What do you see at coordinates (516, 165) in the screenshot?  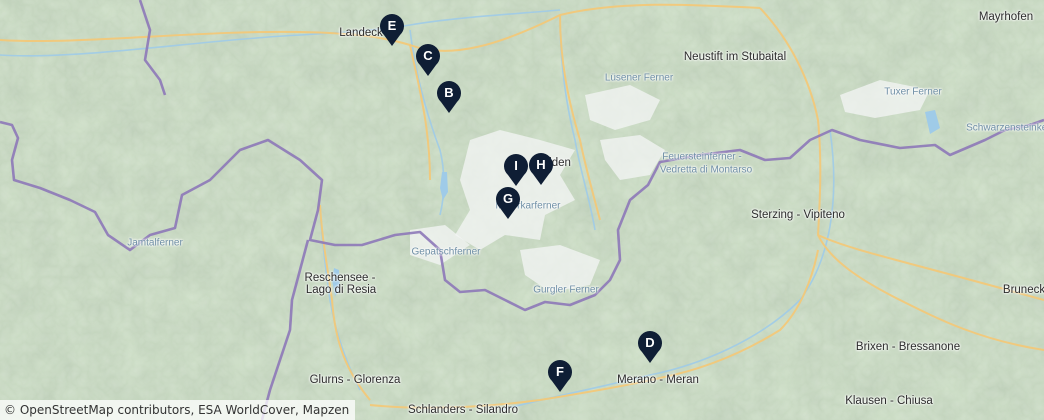 I see `marker-label: I` at bounding box center [516, 165].